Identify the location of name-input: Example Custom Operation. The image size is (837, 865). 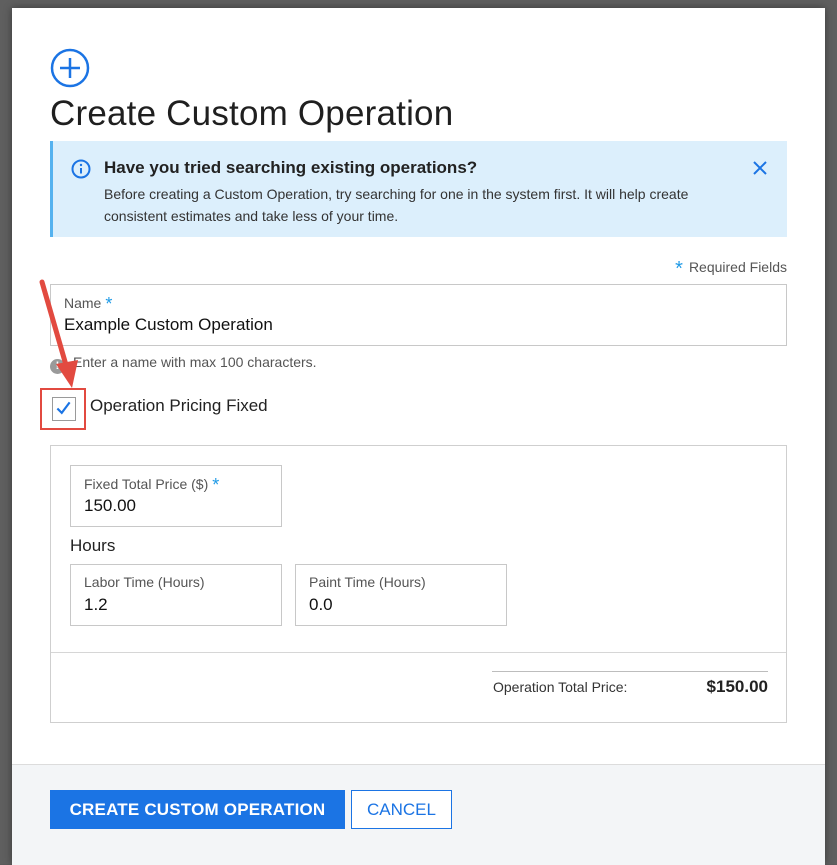
(168, 325).